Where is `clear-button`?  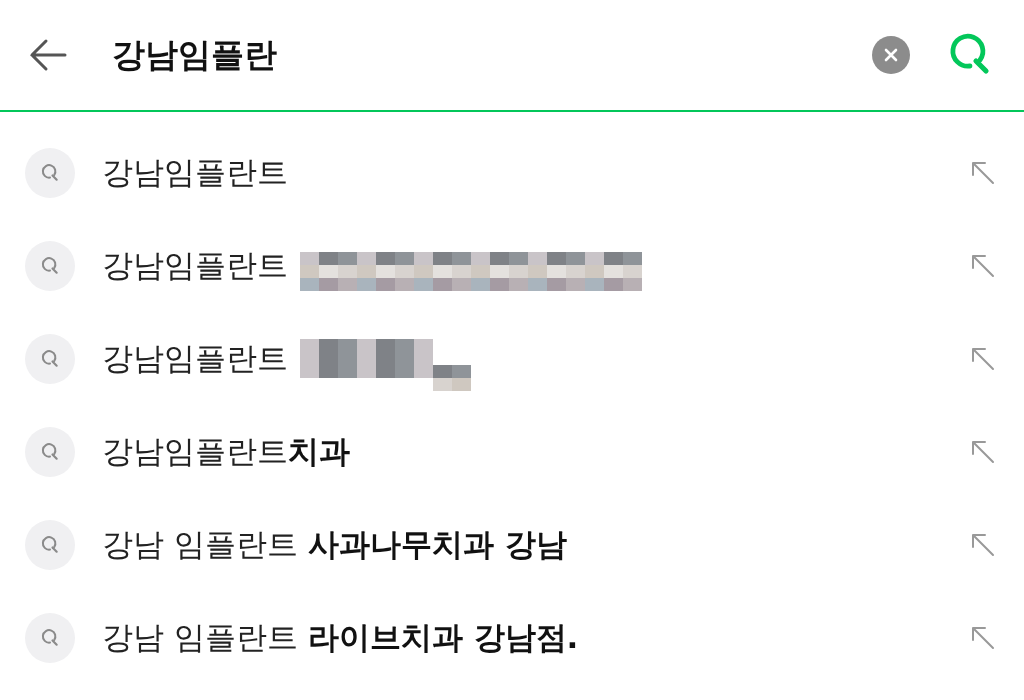 clear-button is located at coordinates (891, 55).